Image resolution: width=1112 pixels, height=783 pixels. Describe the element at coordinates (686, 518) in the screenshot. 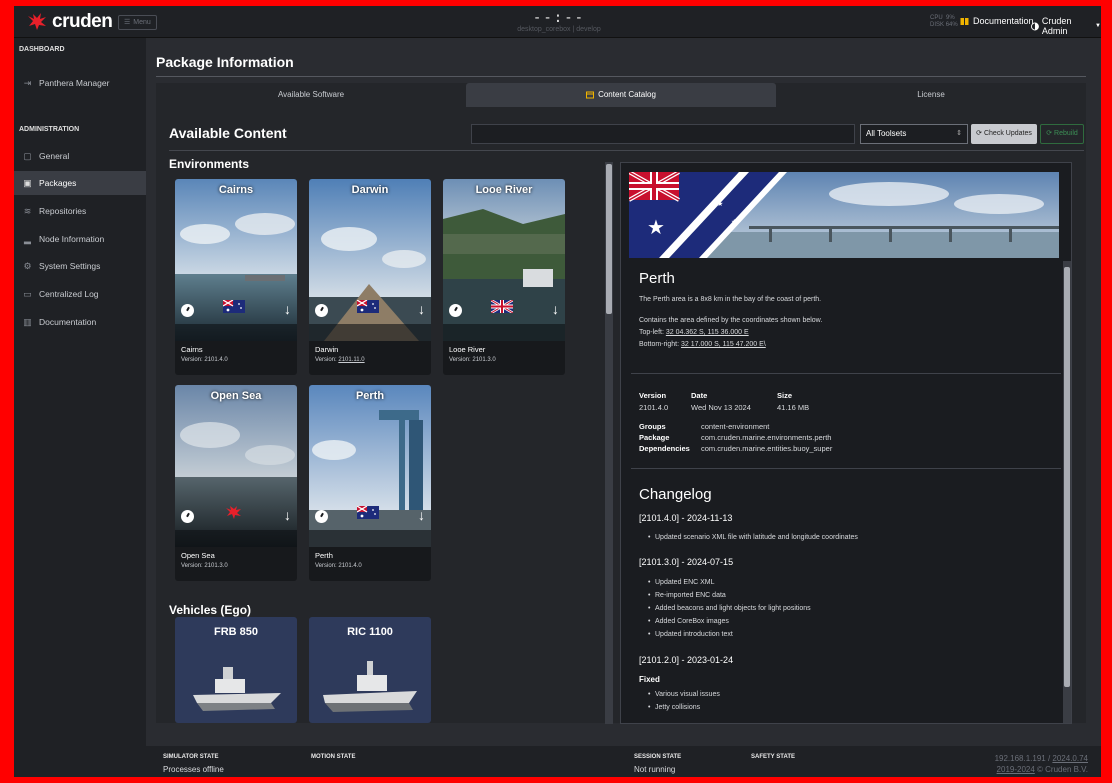

I see `changelog-version: [2101.4.0] - 2024-11-13` at that location.